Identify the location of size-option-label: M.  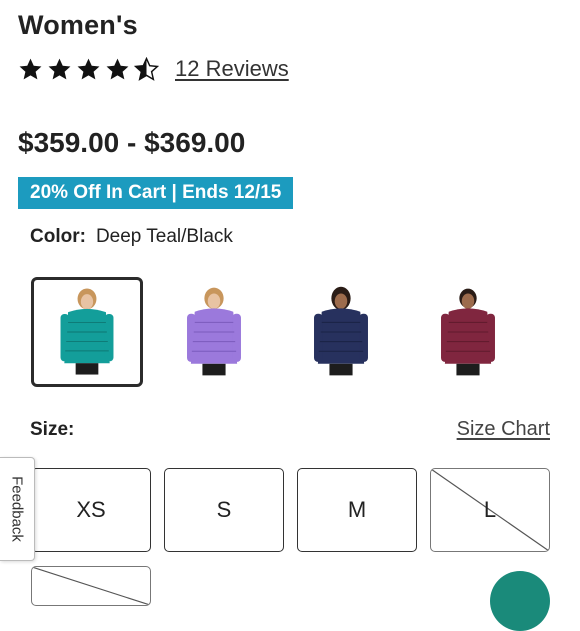
(357, 509).